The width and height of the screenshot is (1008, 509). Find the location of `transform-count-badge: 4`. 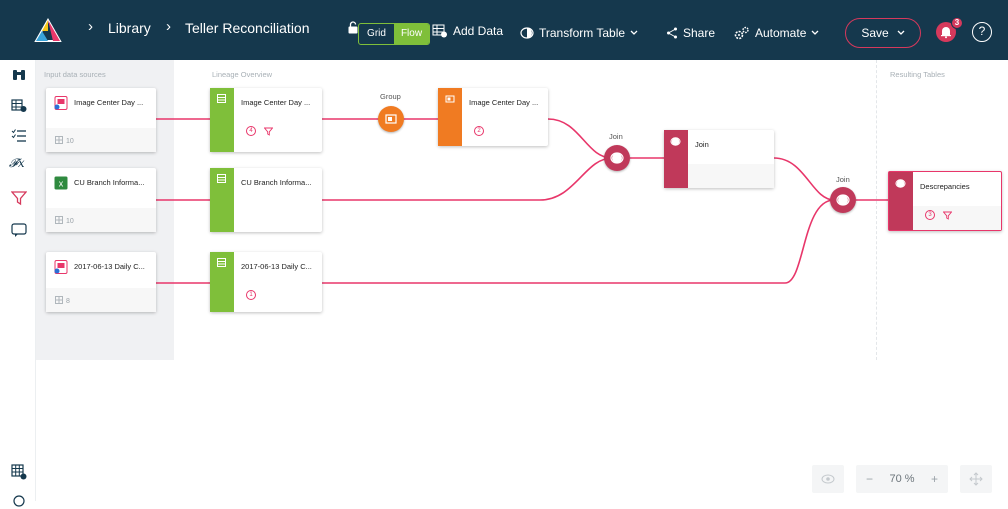

transform-count-badge: 4 is located at coordinates (251, 131).